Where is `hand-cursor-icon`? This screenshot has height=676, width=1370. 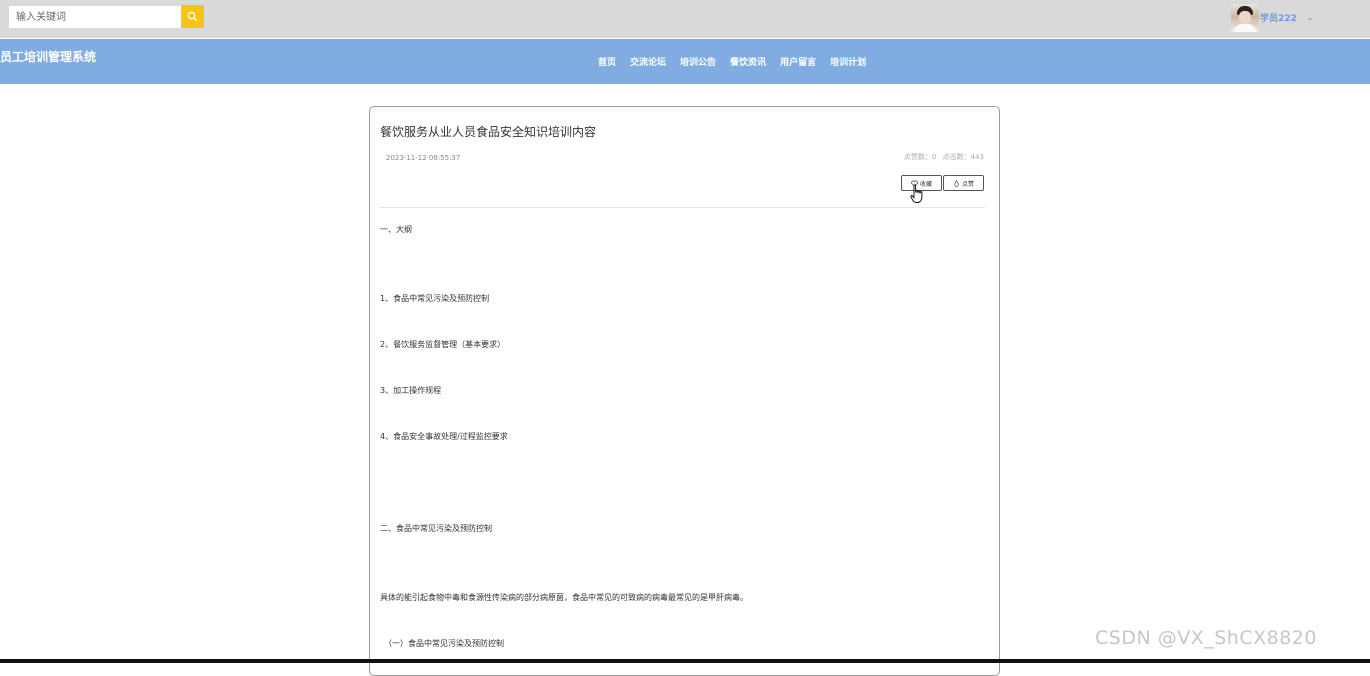
hand-cursor-icon is located at coordinates (916, 193).